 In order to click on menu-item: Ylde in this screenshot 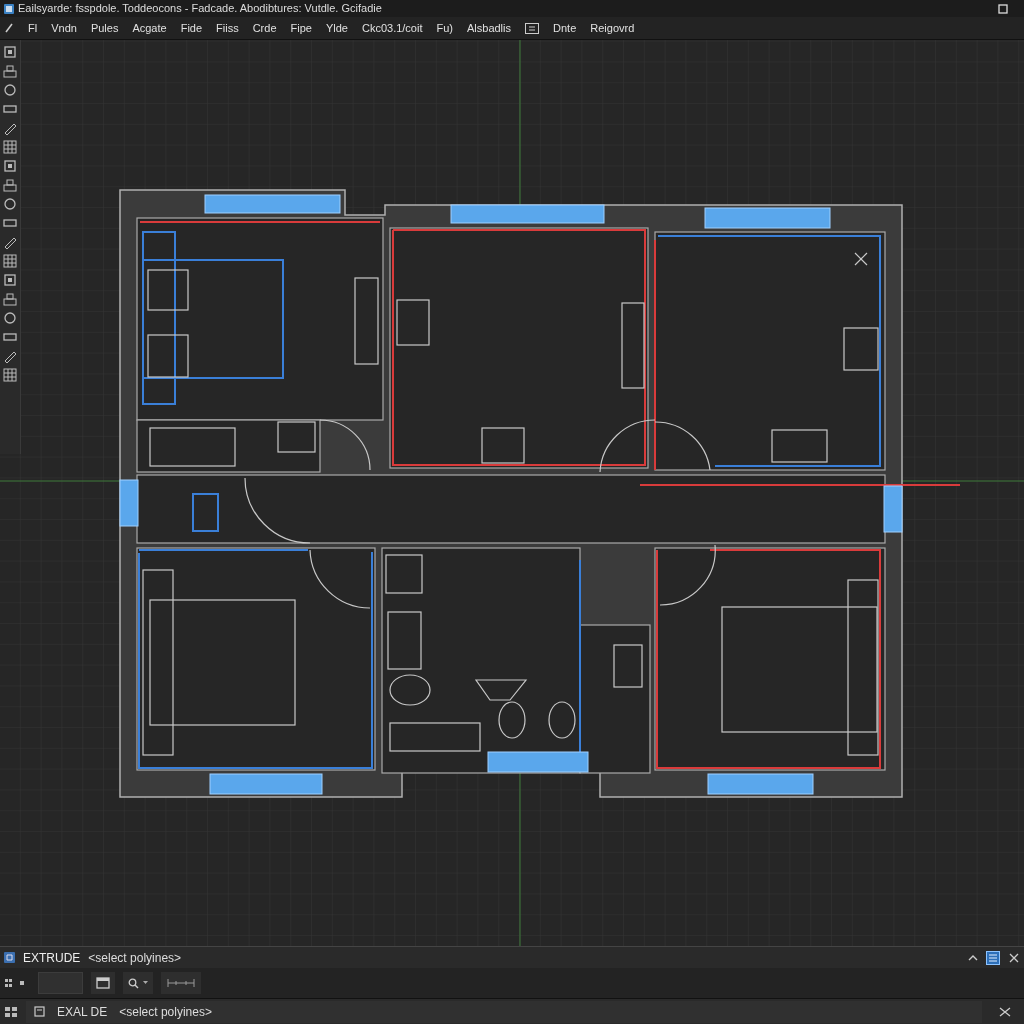, I will do `click(336, 28)`.